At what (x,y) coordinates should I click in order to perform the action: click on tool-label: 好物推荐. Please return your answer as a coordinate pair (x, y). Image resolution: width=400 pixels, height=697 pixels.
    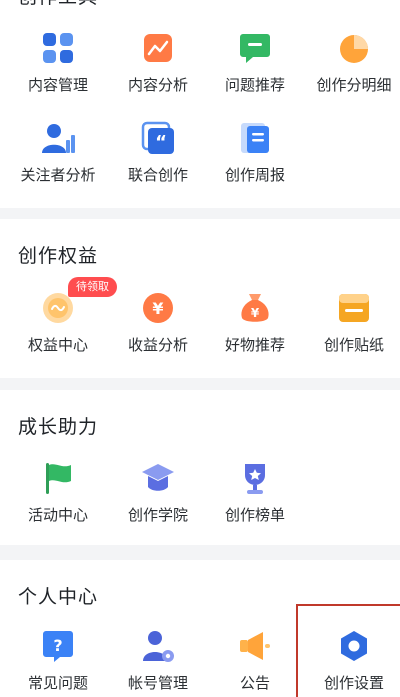
    Looking at the image, I should click on (254, 345).